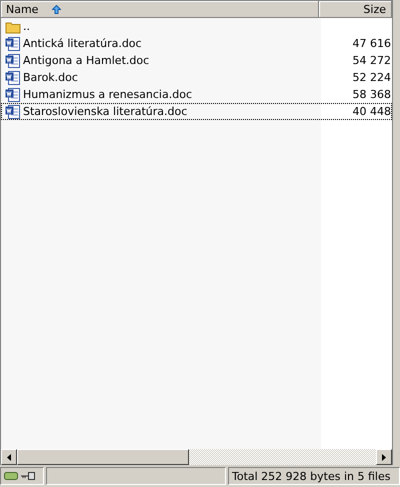 Image resolution: width=400 pixels, height=487 pixels. Describe the element at coordinates (105, 111) in the screenshot. I see `file-name: Staroslovienska literatúra.doc` at that location.